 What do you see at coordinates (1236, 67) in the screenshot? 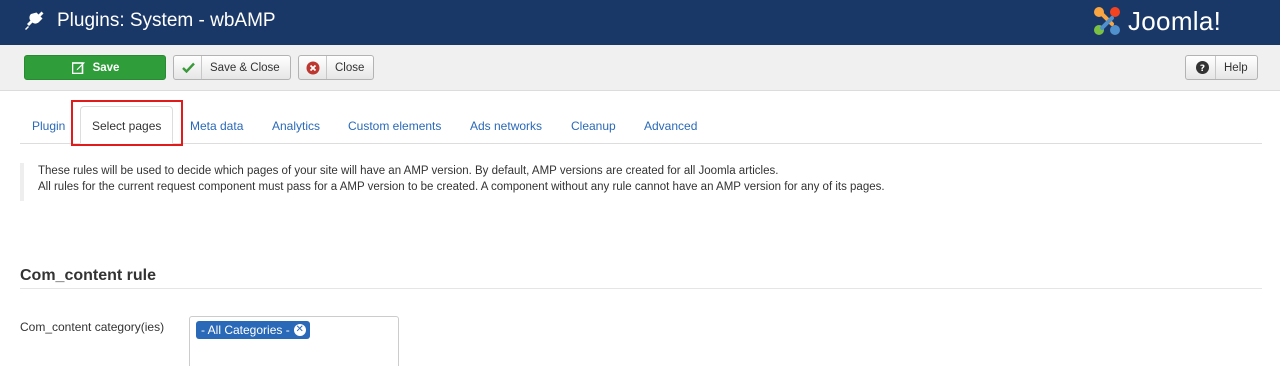
I see `help-label: Help` at bounding box center [1236, 67].